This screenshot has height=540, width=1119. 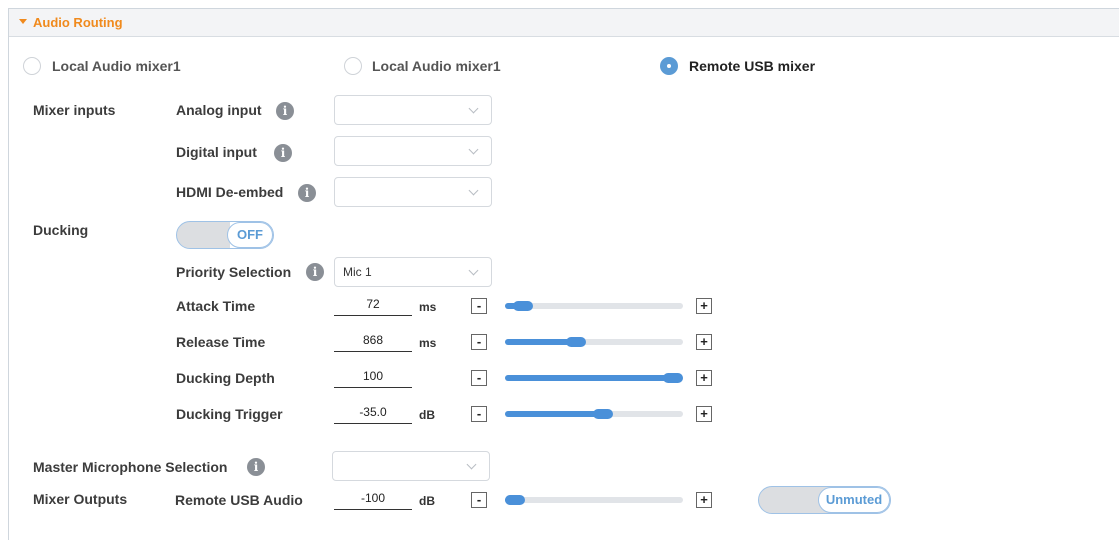 I want to click on mute-toggle-state: Unmuted, so click(x=854, y=500).